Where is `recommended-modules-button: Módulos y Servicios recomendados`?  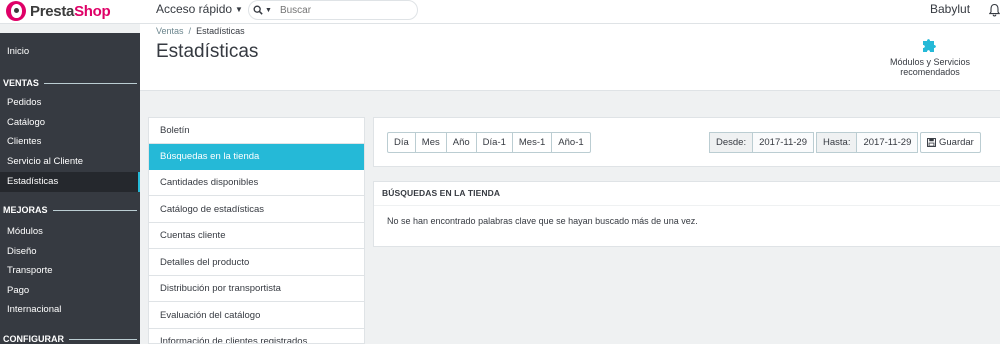 recommended-modules-button: Módulos y Servicios recomendados is located at coordinates (930, 56).